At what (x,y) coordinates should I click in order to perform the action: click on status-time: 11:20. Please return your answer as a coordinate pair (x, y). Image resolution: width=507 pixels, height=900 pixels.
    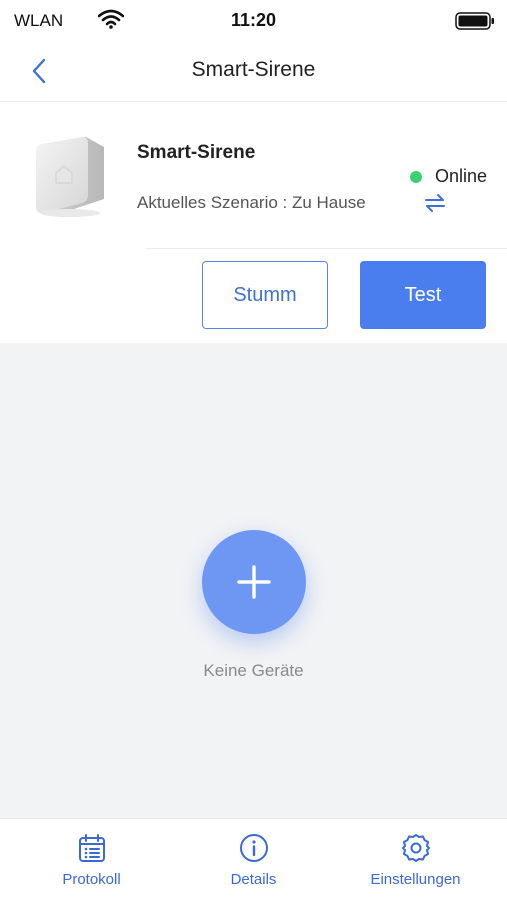
    Looking at the image, I should click on (253, 20).